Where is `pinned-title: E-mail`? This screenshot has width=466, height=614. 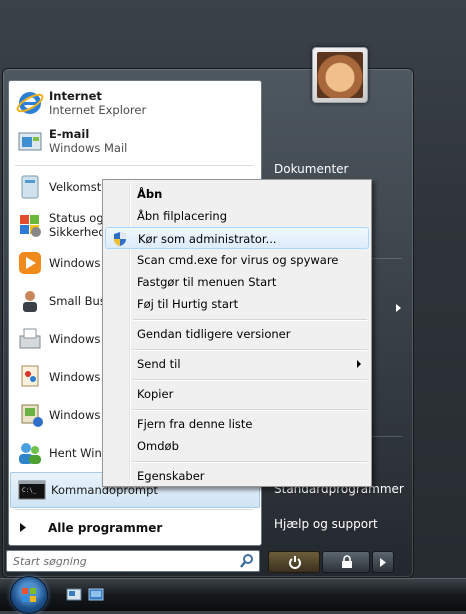
pinned-title: E-mail is located at coordinates (69, 134).